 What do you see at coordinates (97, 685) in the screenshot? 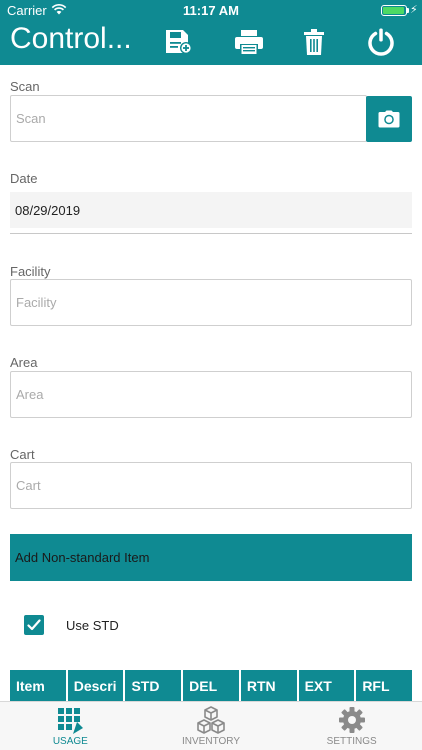
I see `column-header-description: Descri` at bounding box center [97, 685].